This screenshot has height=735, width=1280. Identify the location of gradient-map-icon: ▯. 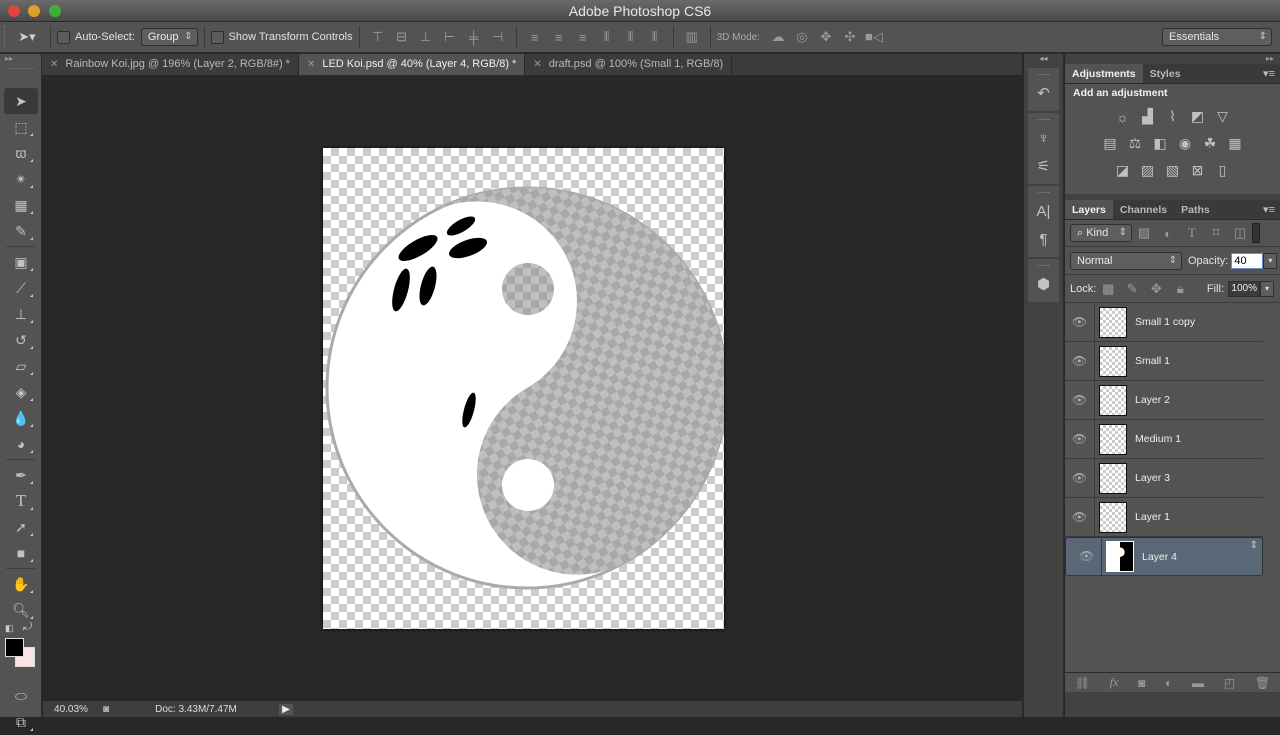
(1222, 170).